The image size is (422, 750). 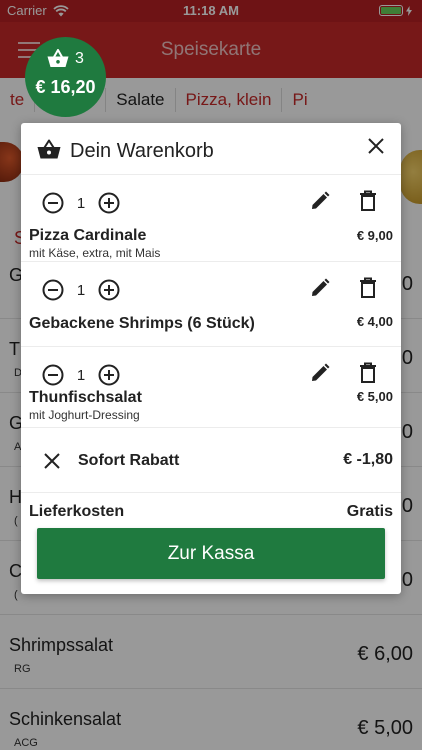 I want to click on delivery-value: Gratis, so click(x=369, y=511).